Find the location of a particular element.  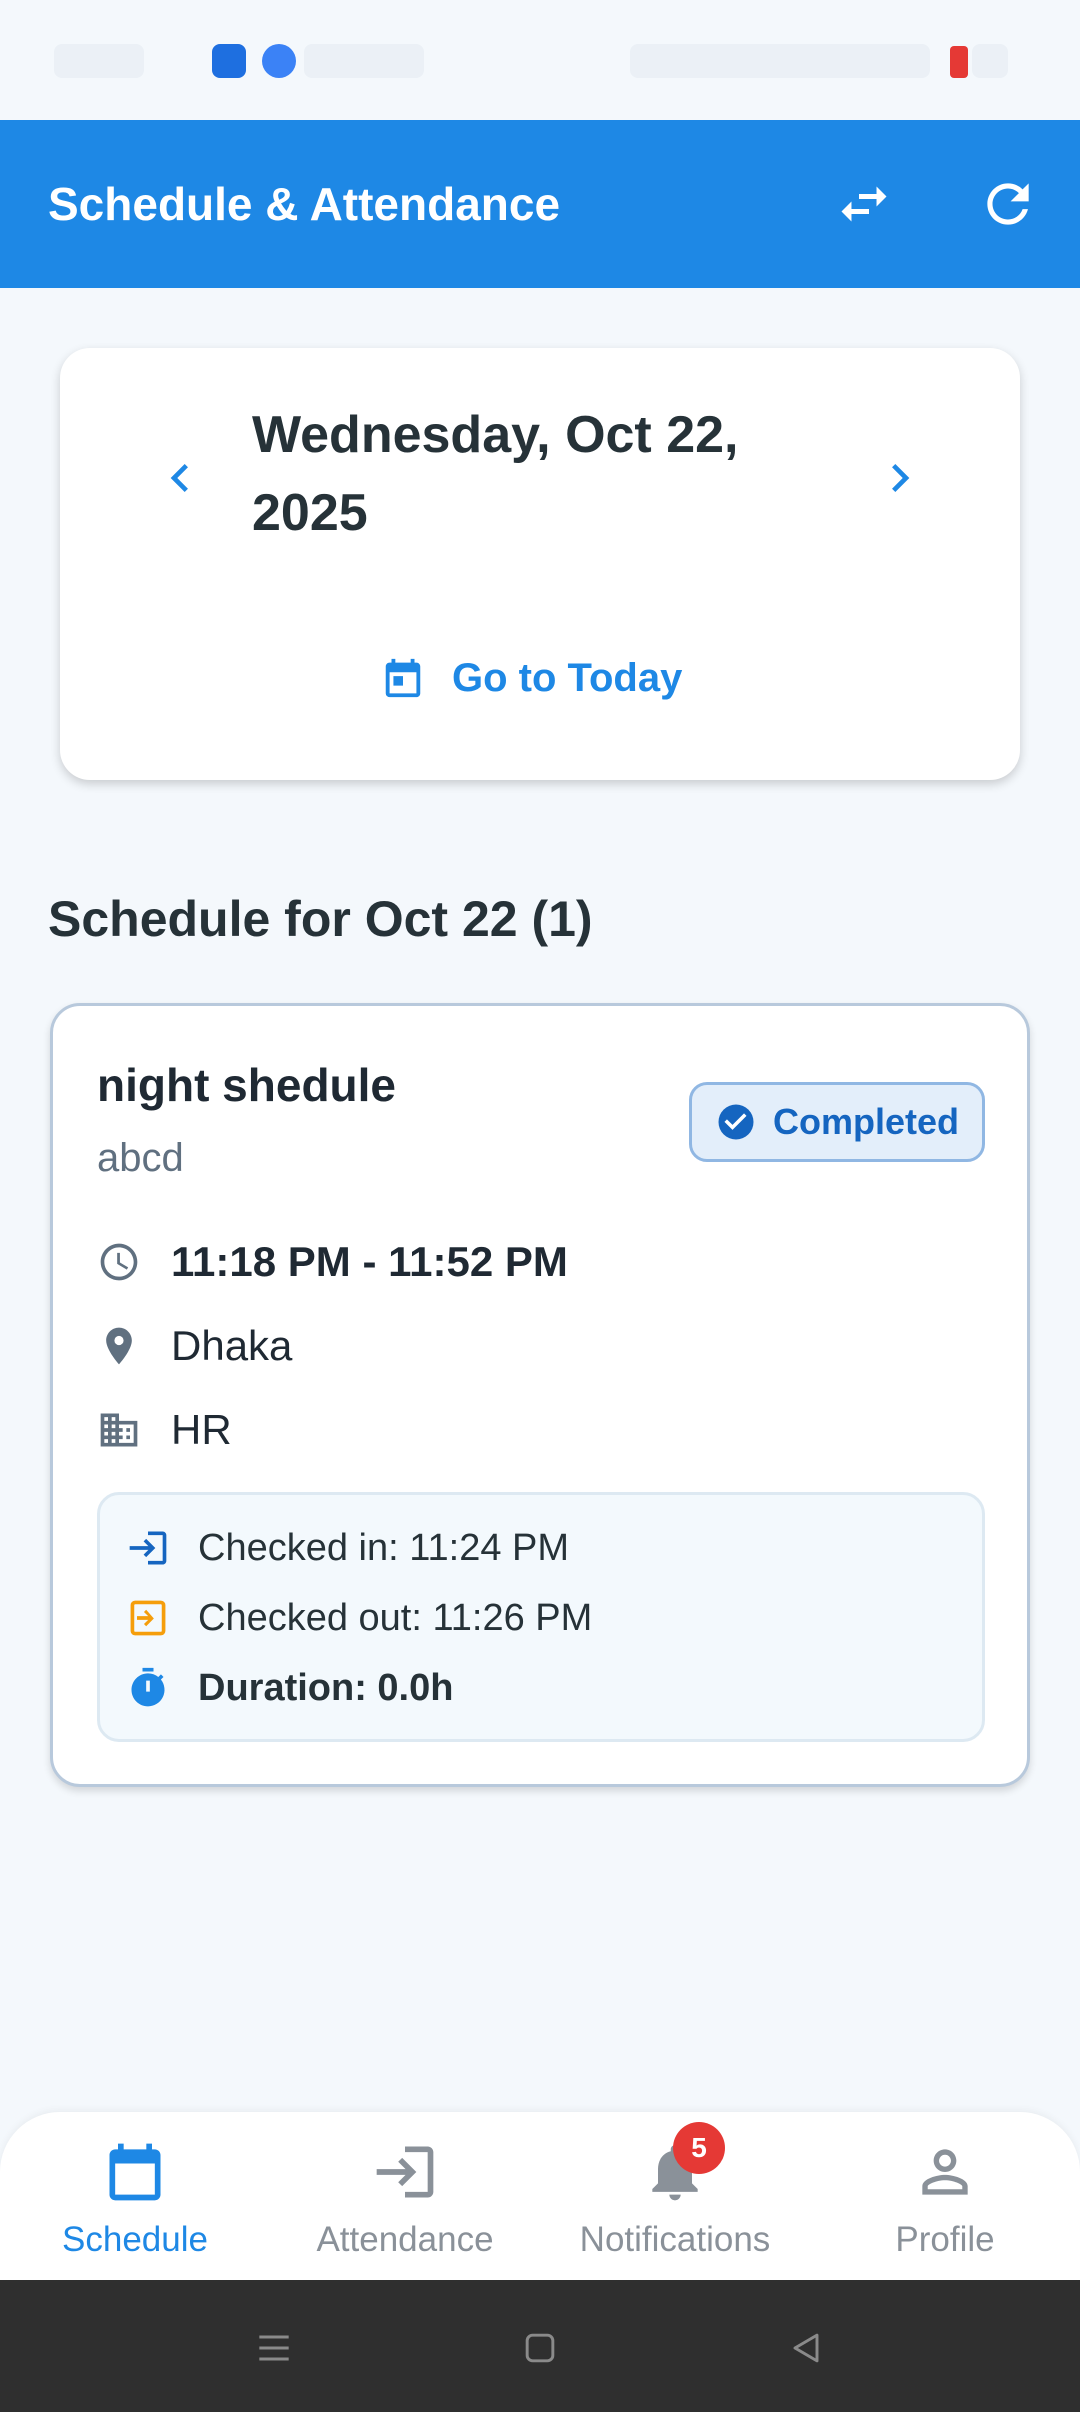

duration-text: Duration: 0.0h is located at coordinates (326, 1687).